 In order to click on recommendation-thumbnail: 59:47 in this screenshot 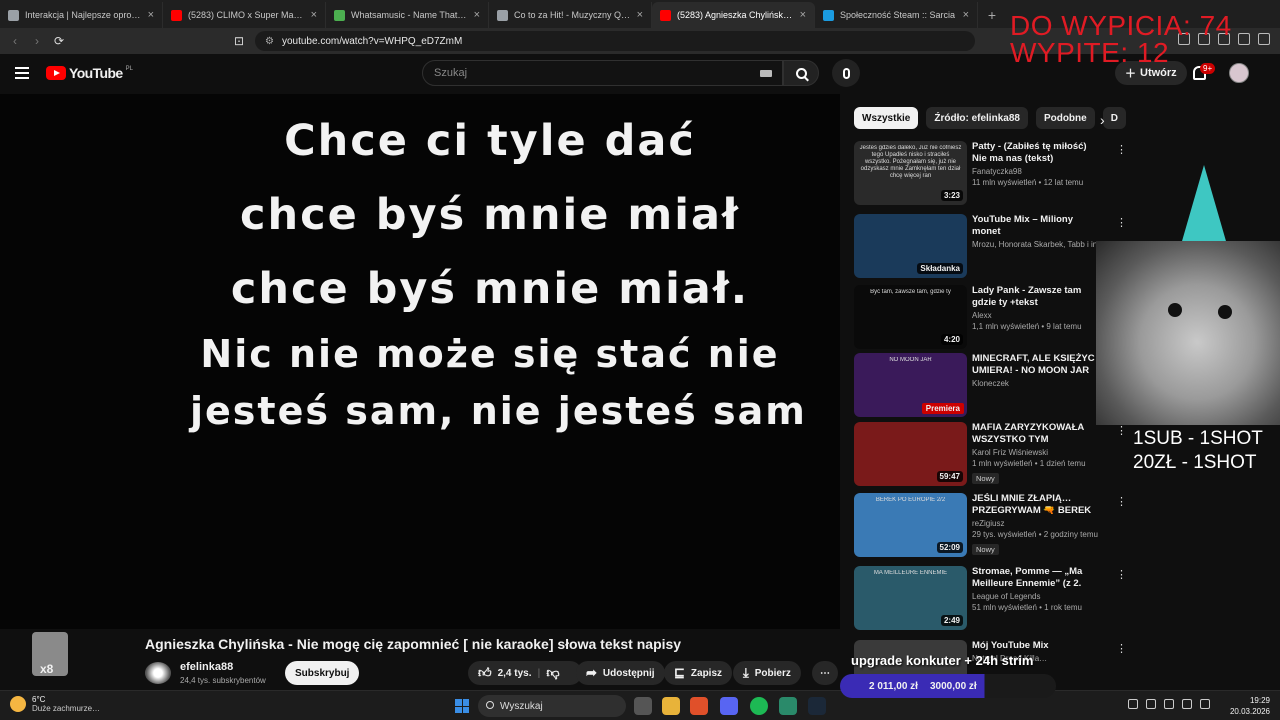, I will do `click(910, 454)`.